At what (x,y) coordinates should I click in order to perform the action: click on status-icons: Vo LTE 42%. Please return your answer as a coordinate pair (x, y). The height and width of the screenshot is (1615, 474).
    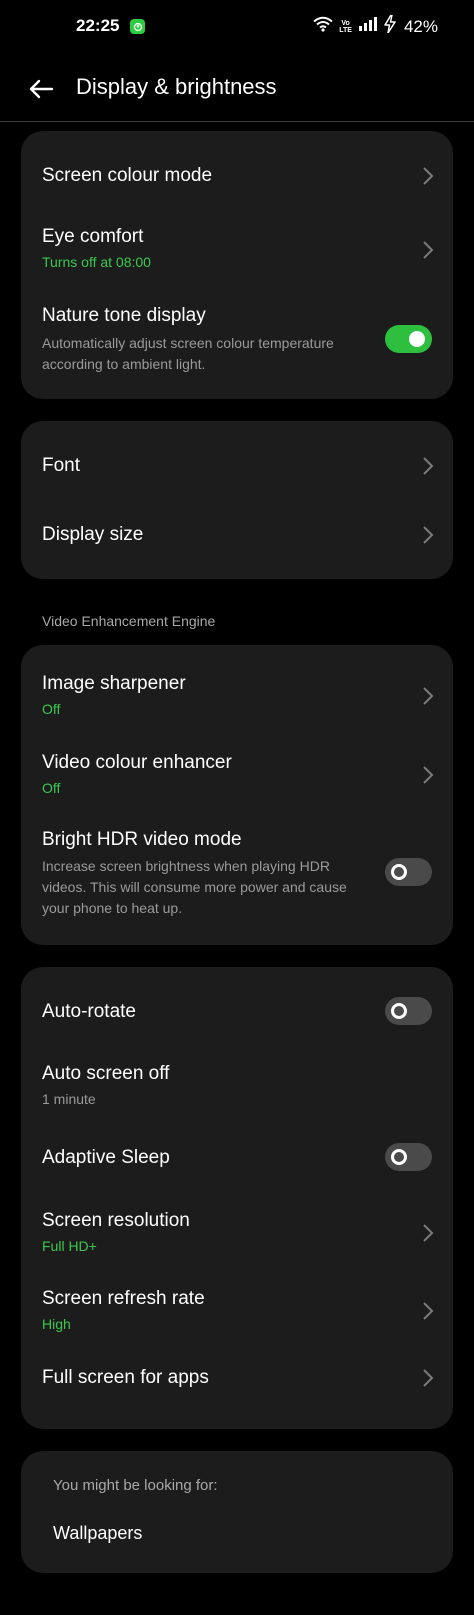
    Looking at the image, I should click on (375, 26).